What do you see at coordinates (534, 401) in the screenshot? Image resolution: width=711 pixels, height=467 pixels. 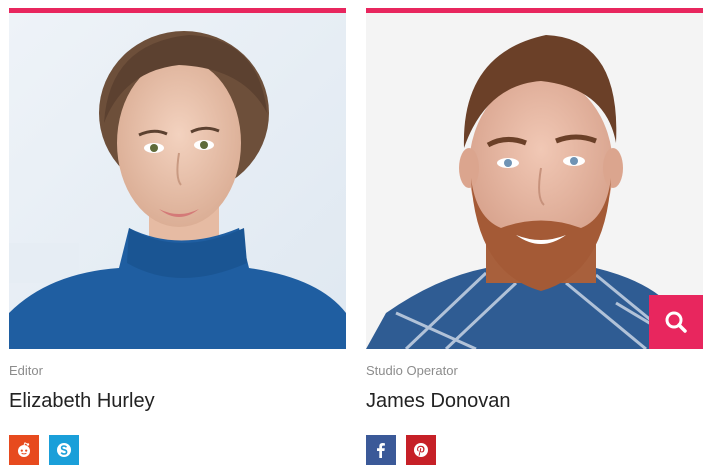 I see `member-name: James Donovan` at bounding box center [534, 401].